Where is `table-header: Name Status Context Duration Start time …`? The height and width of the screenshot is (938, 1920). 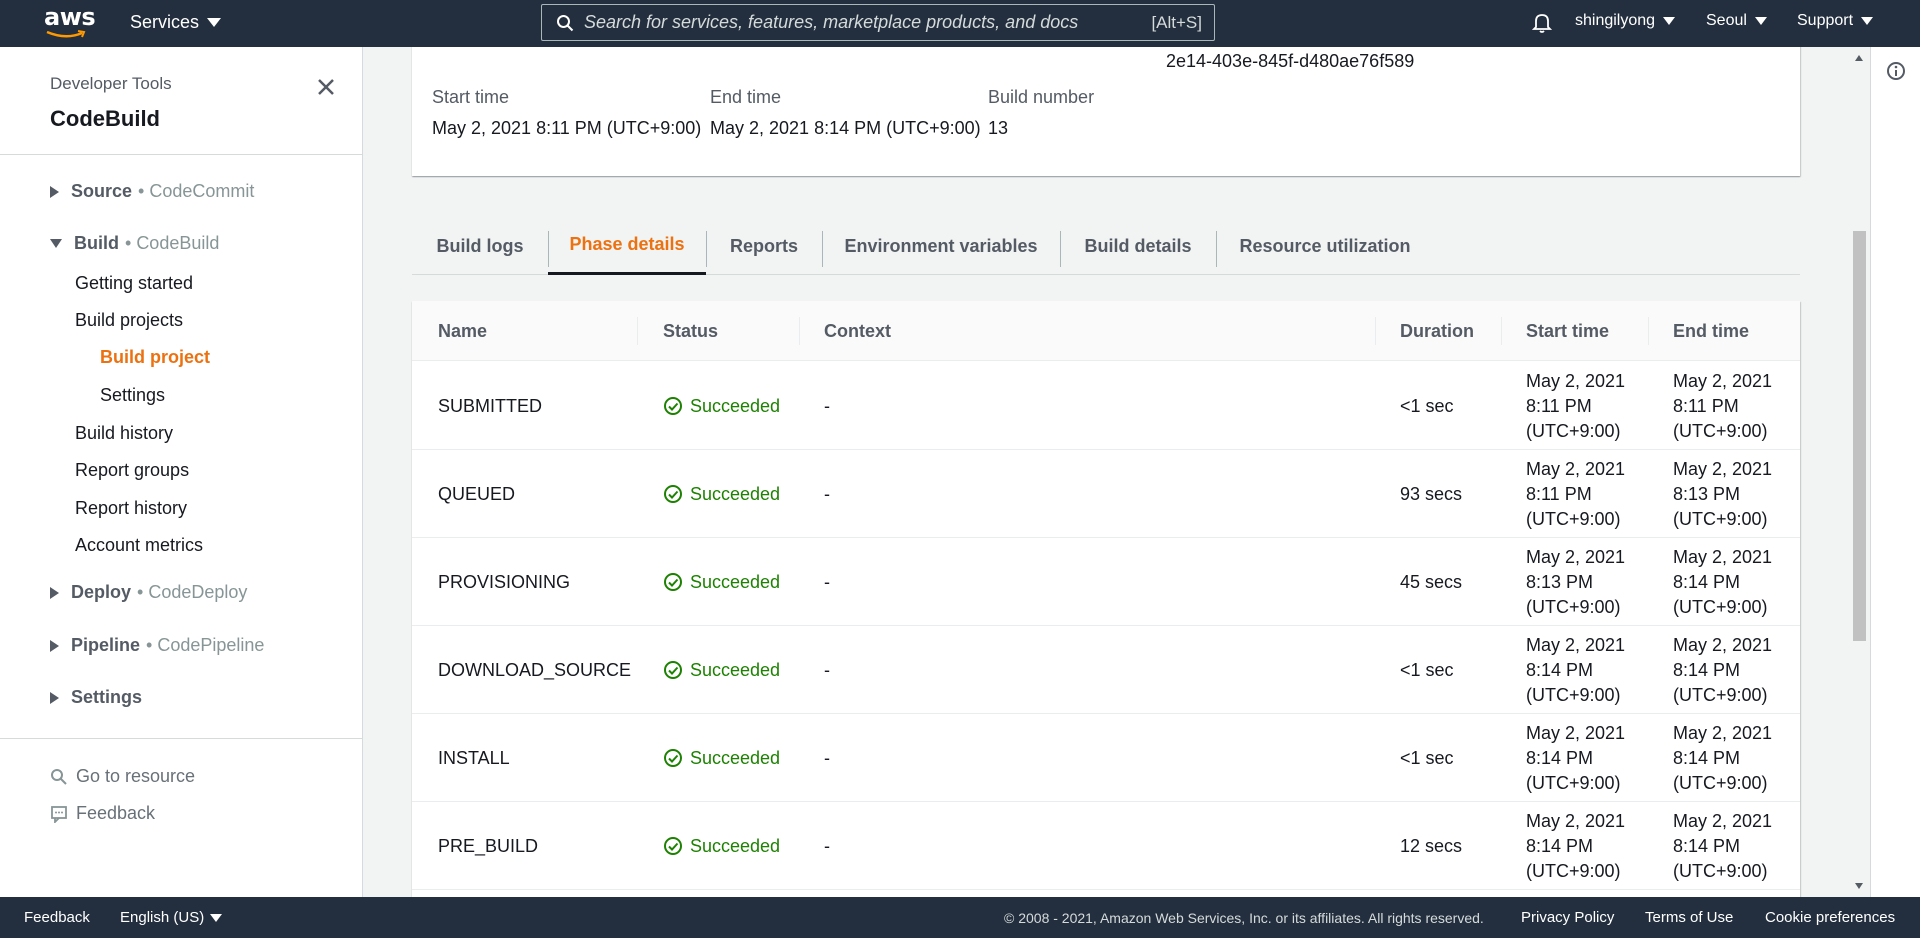 table-header: Name Status Context Duration Start time … is located at coordinates (1106, 331).